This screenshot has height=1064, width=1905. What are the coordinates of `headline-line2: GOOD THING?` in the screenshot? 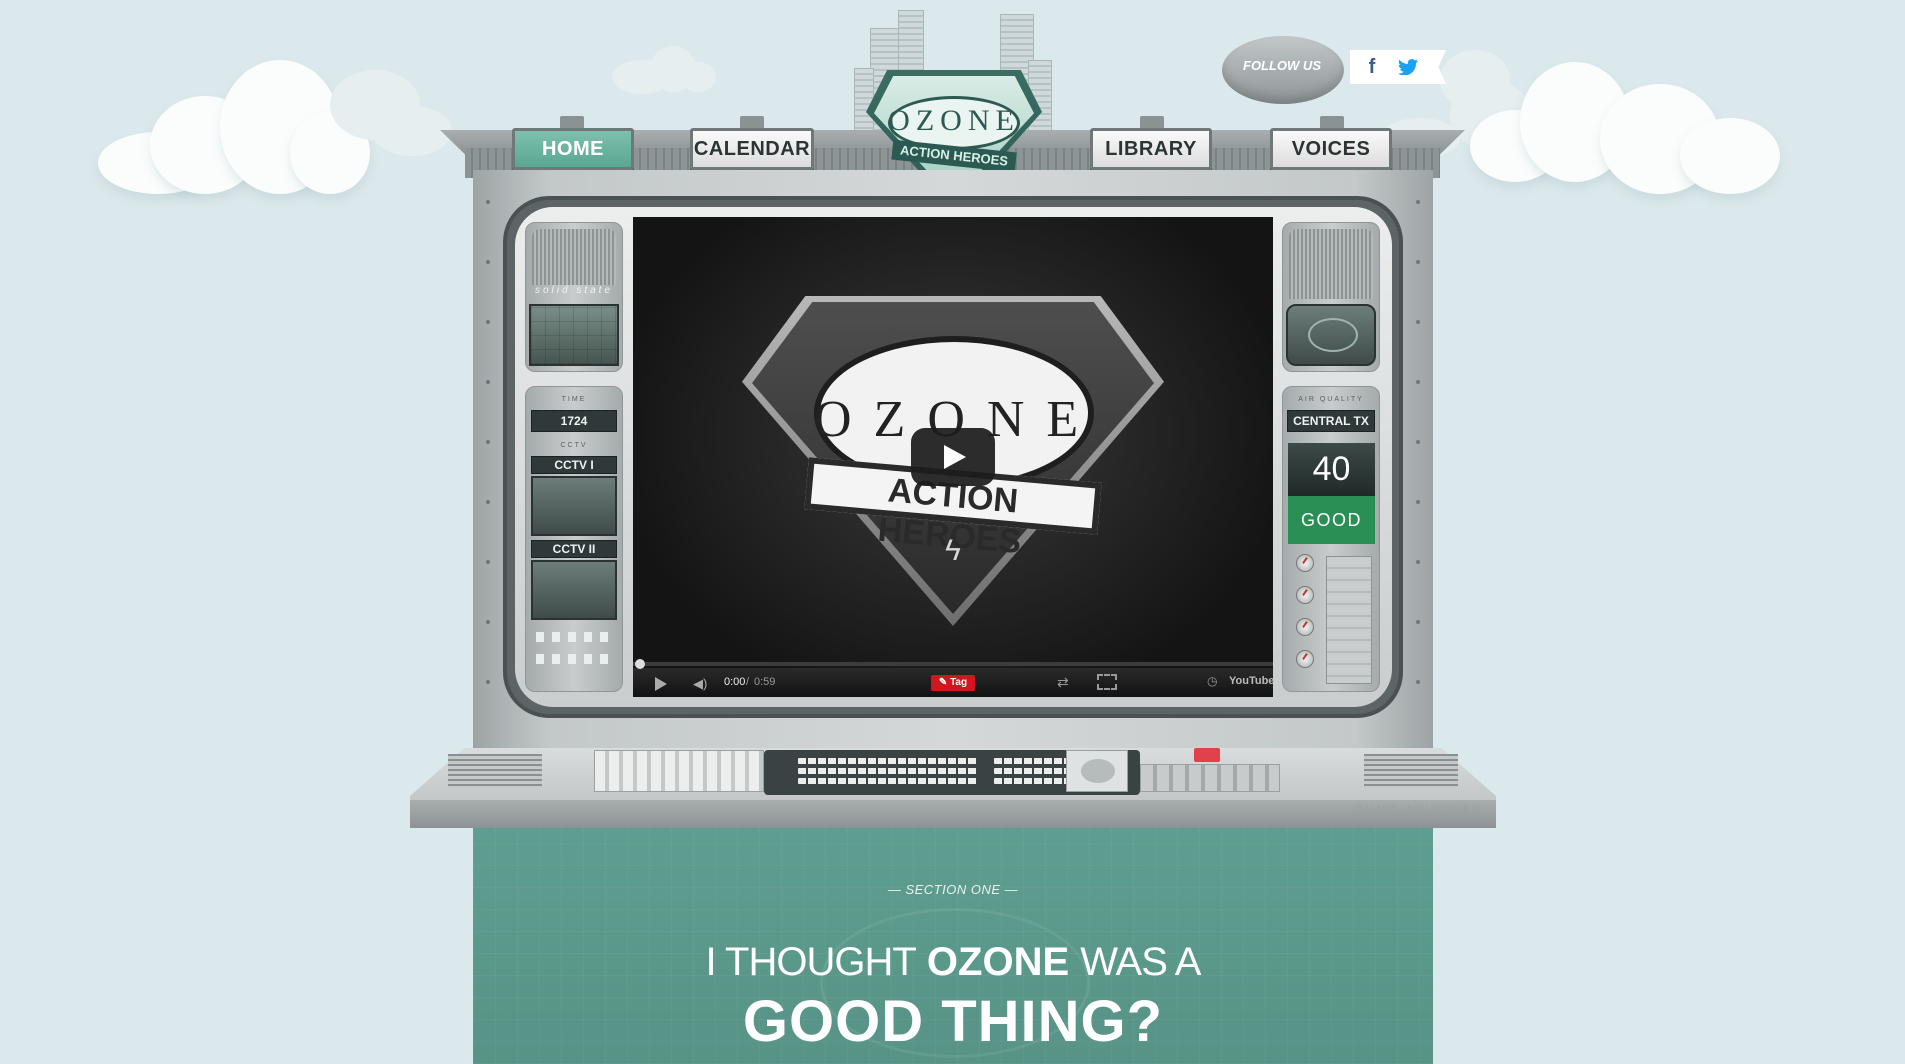 It's located at (953, 1021).